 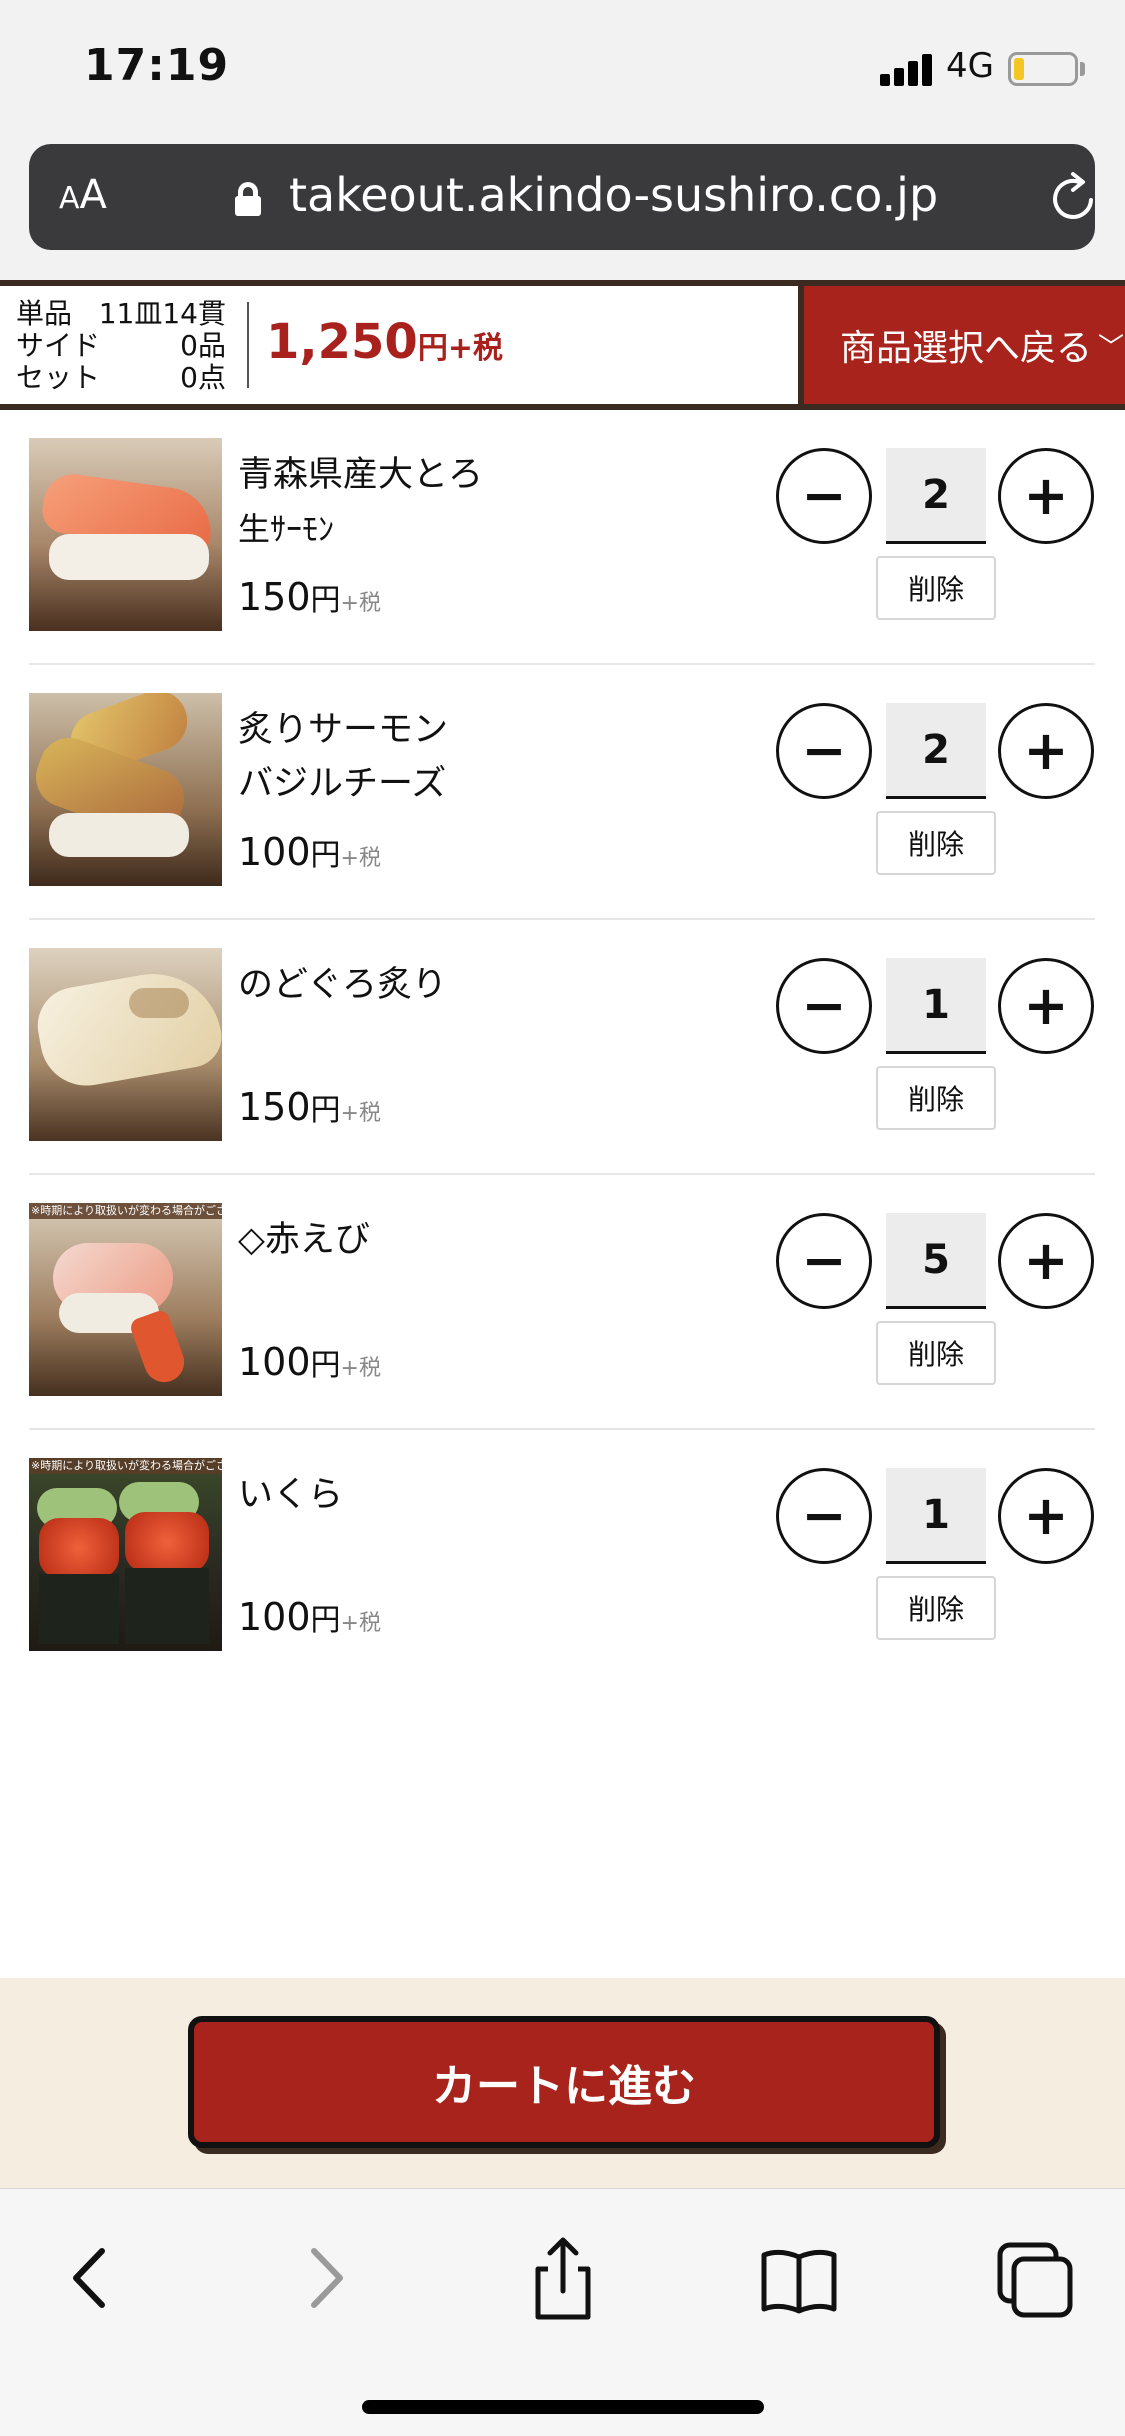 What do you see at coordinates (248, 199) in the screenshot?
I see `lock-icon` at bounding box center [248, 199].